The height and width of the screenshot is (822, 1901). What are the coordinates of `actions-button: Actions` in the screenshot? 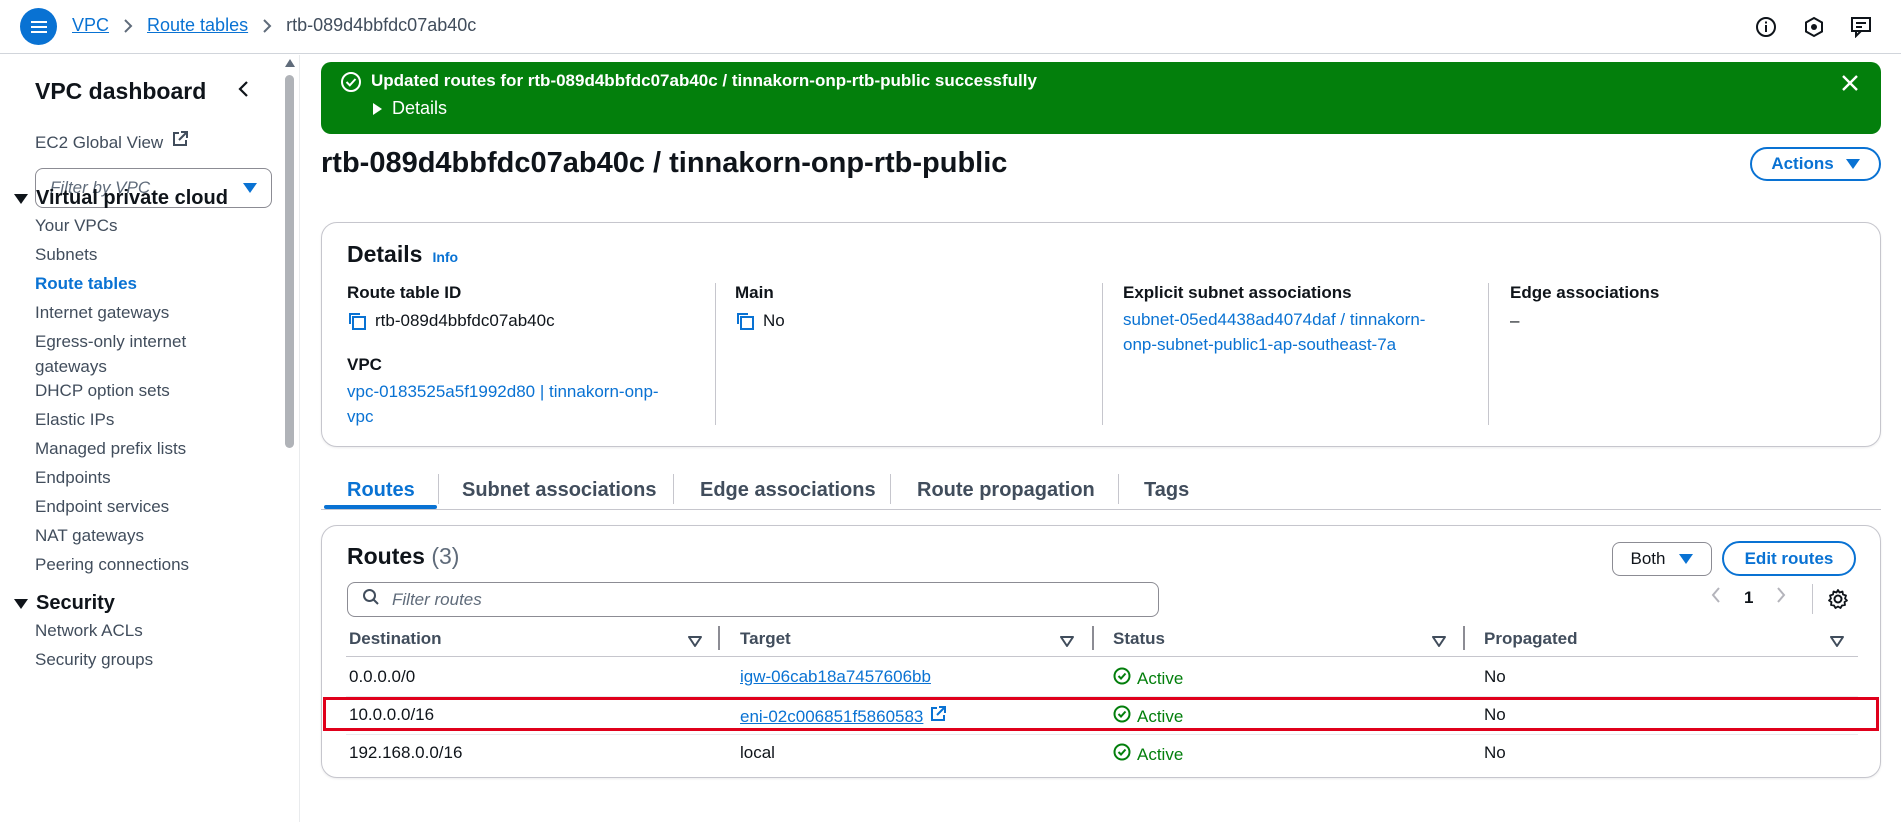 It's located at (1815, 164).